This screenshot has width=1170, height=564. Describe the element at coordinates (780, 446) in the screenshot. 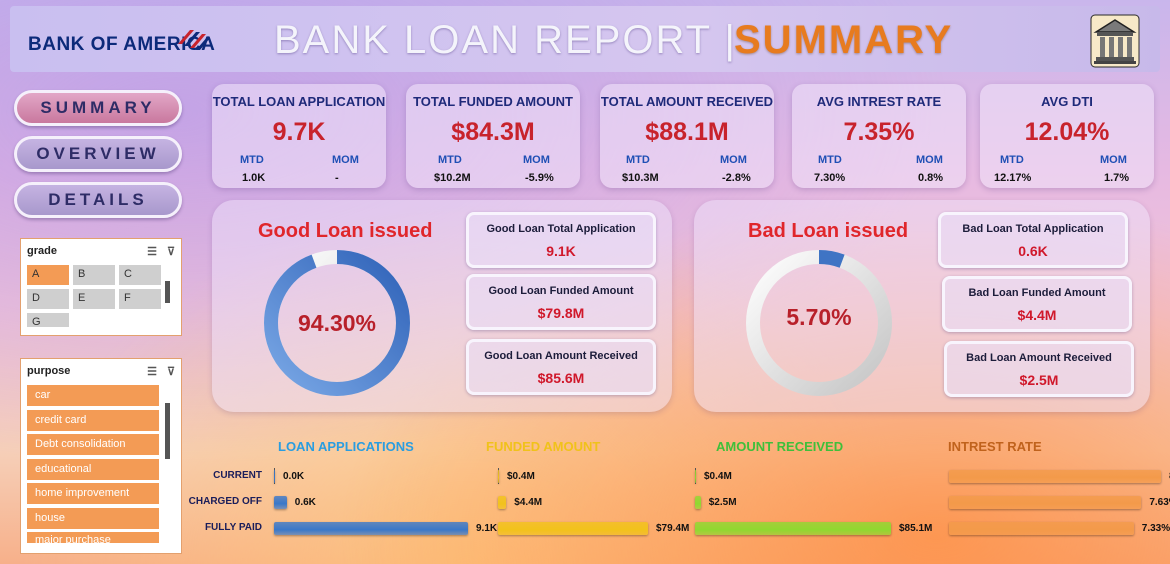

I see `bar-chart-title: AMOUNT RECEIVED` at that location.